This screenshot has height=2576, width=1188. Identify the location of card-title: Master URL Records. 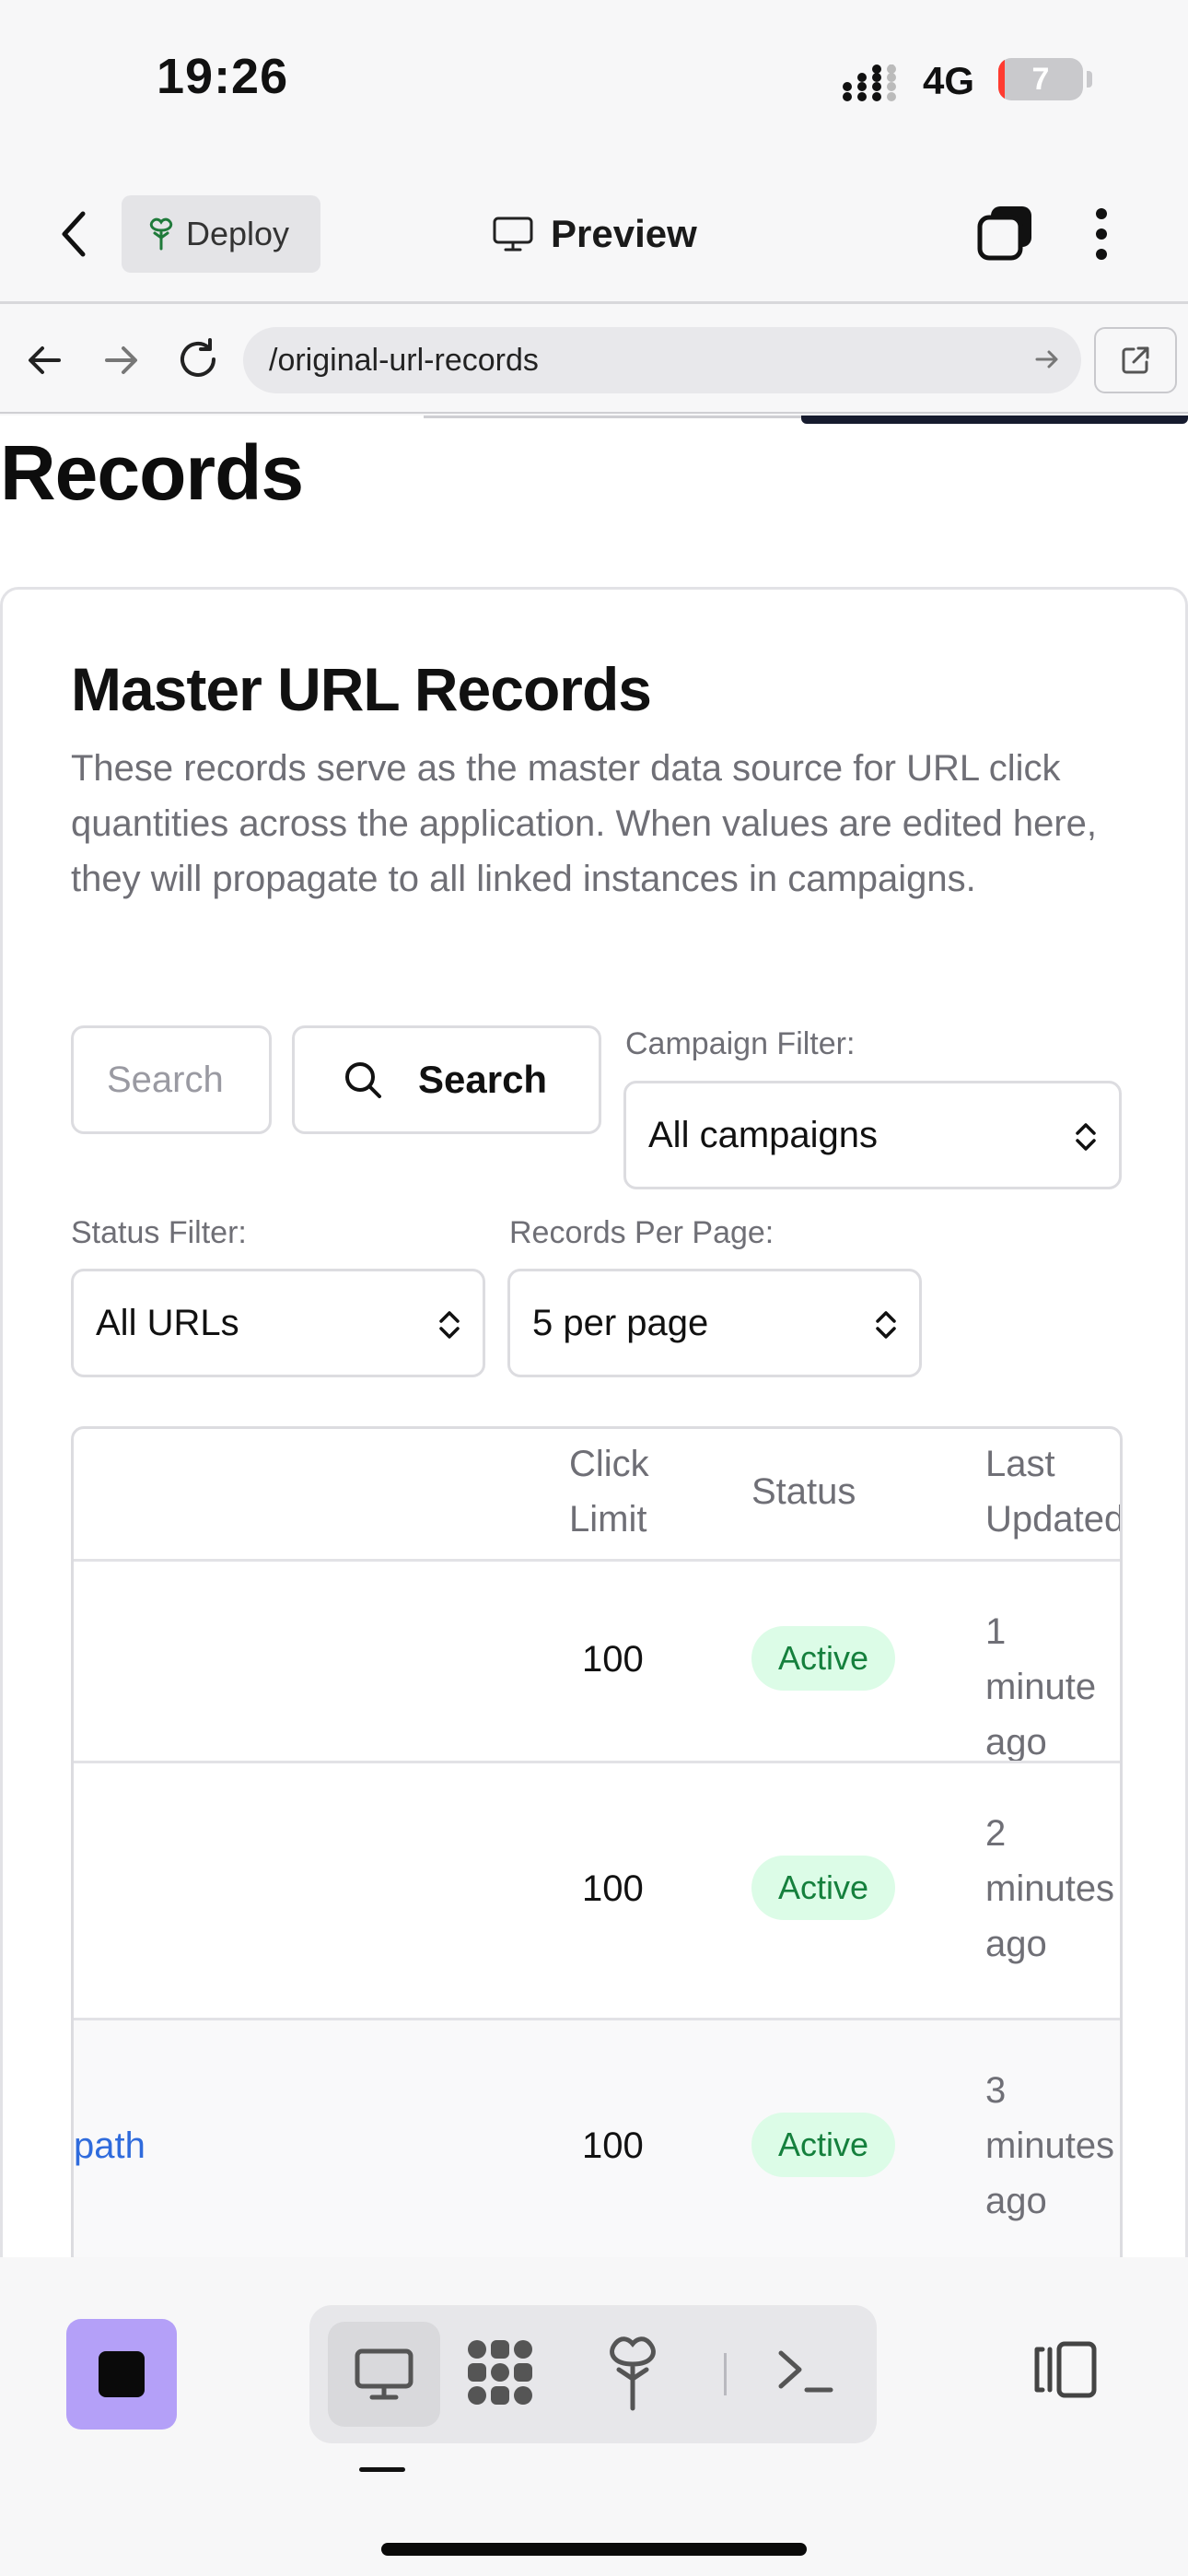
(361, 689).